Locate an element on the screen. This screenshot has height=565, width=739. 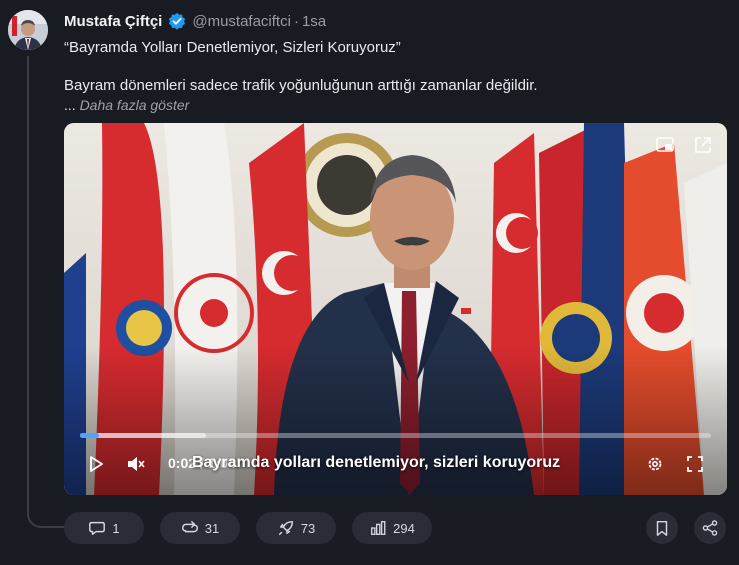
play-icon is located at coordinates (96, 464).